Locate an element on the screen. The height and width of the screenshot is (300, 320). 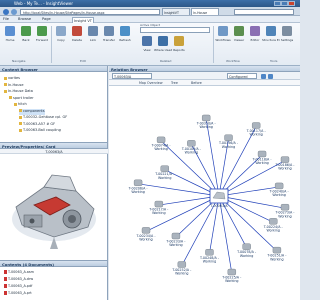
relation-node: T-00225/A -Working is located at coordinates (231, 276).